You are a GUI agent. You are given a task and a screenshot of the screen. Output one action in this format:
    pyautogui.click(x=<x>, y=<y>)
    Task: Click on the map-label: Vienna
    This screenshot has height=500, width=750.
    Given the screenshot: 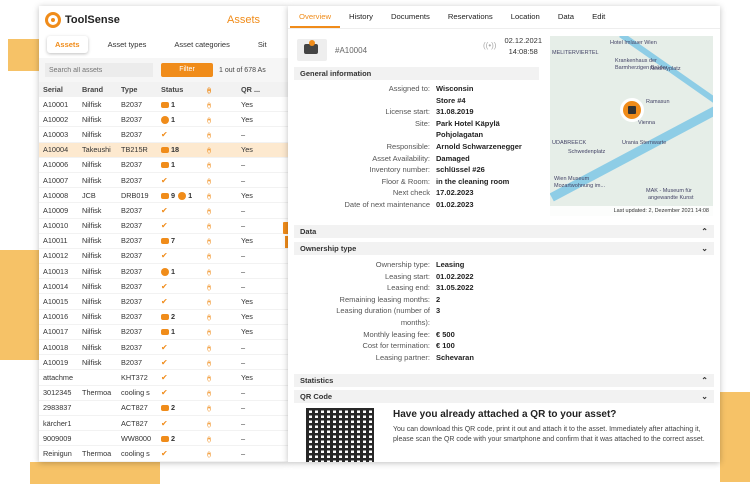 What is the action you would take?
    pyautogui.click(x=647, y=123)
    